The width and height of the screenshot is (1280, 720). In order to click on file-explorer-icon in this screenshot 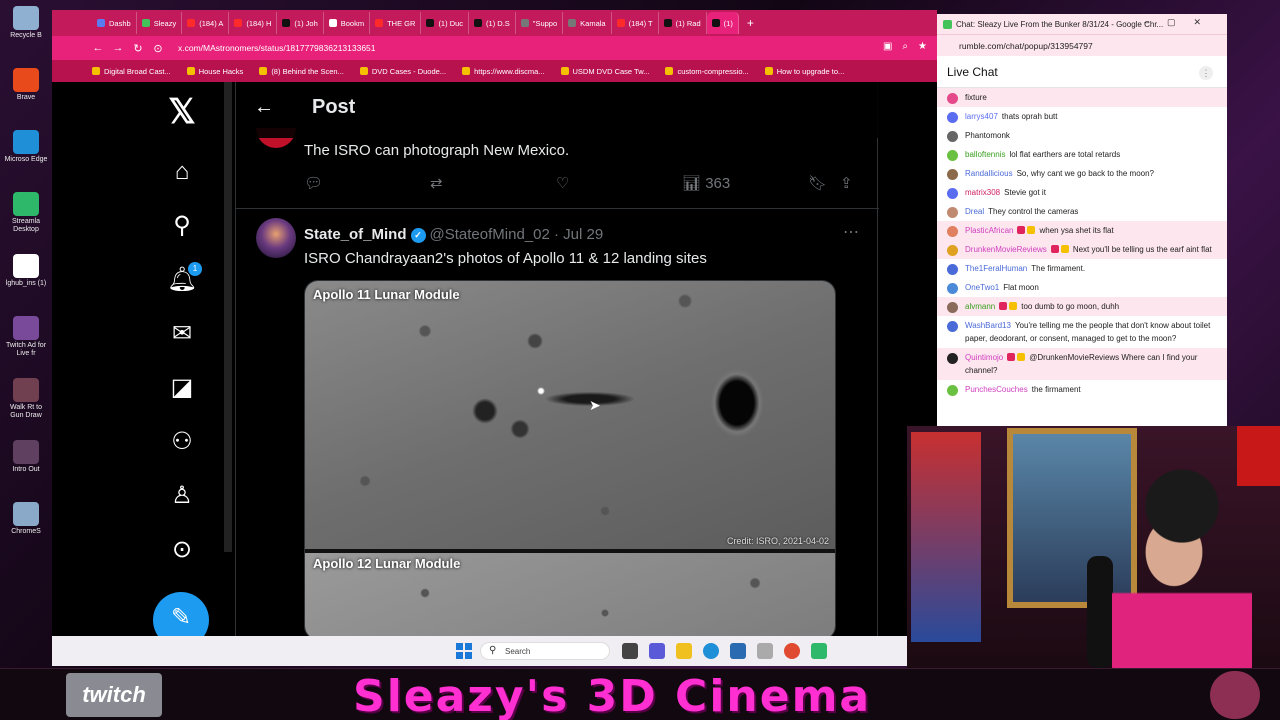, I will do `click(684, 651)`.